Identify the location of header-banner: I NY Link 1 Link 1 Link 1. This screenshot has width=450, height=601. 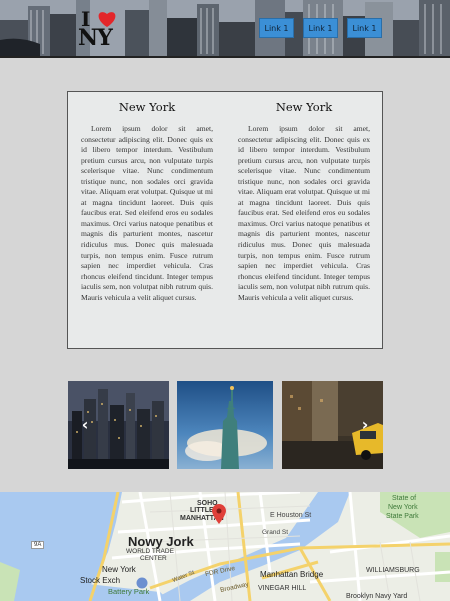
(225, 29).